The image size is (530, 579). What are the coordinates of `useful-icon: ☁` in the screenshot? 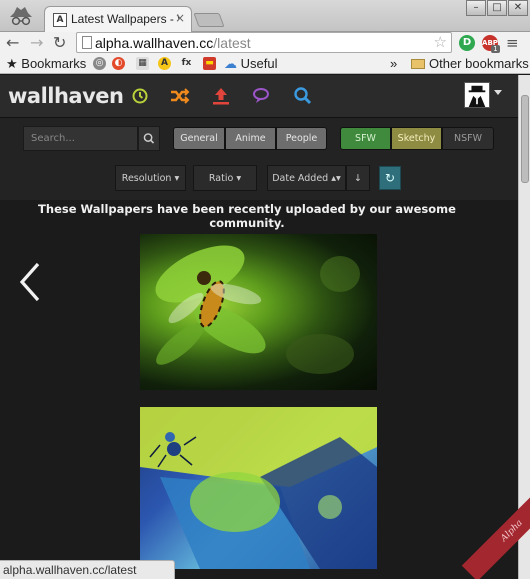 It's located at (230, 63).